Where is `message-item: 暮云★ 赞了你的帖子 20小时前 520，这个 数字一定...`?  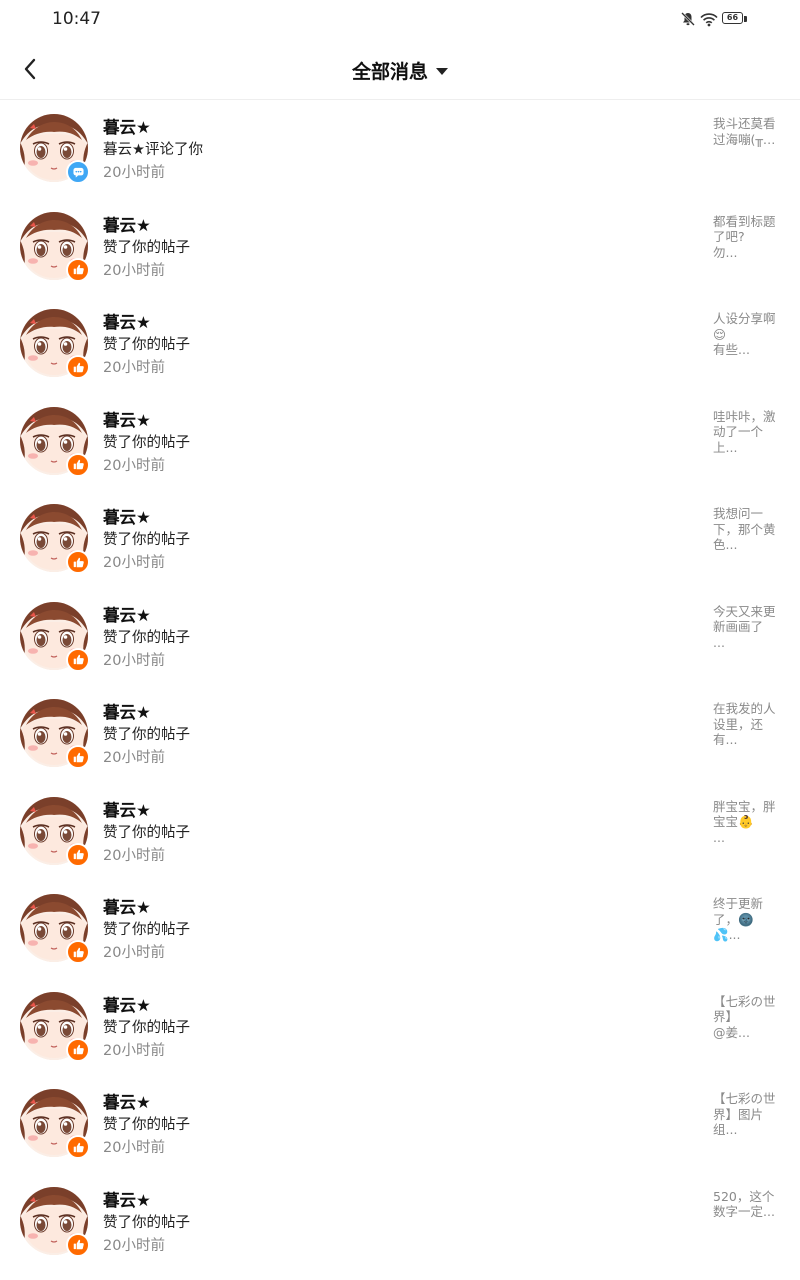 message-item: 暮云★ 赞了你的帖子 20小时前 520，这个 数字一定... is located at coordinates (400, 1222).